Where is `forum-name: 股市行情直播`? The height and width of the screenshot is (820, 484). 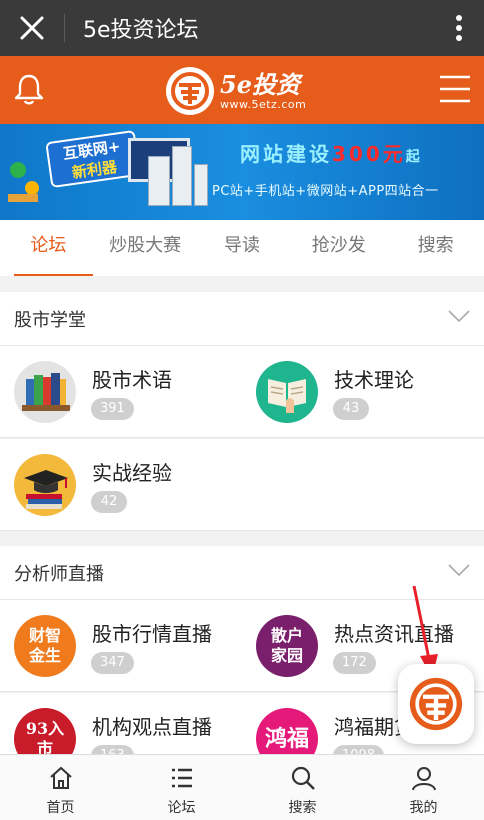
forum-name: 股市行情直播 is located at coordinates (152, 634).